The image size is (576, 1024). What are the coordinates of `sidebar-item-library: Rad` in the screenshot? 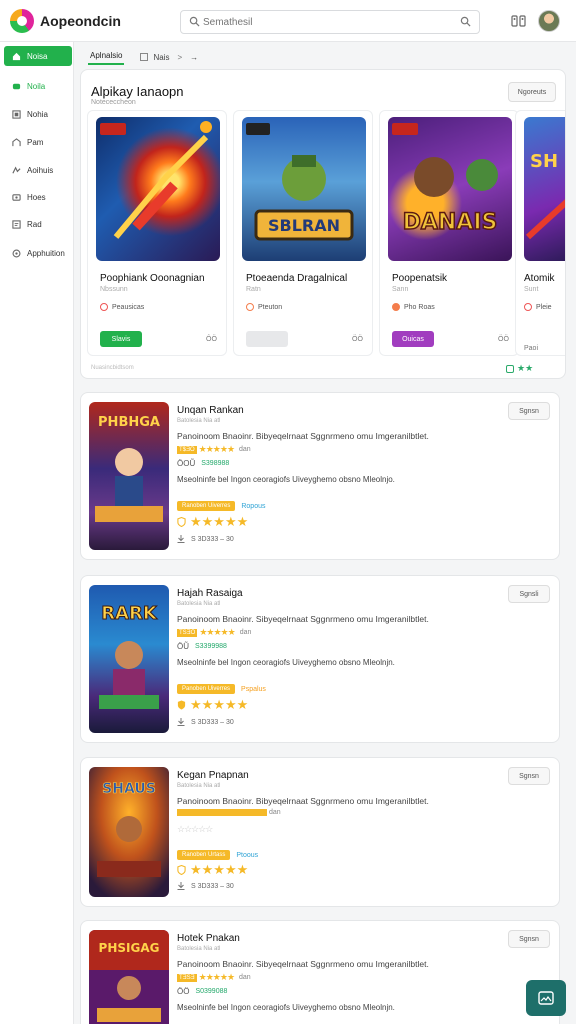 It's located at (38, 224).